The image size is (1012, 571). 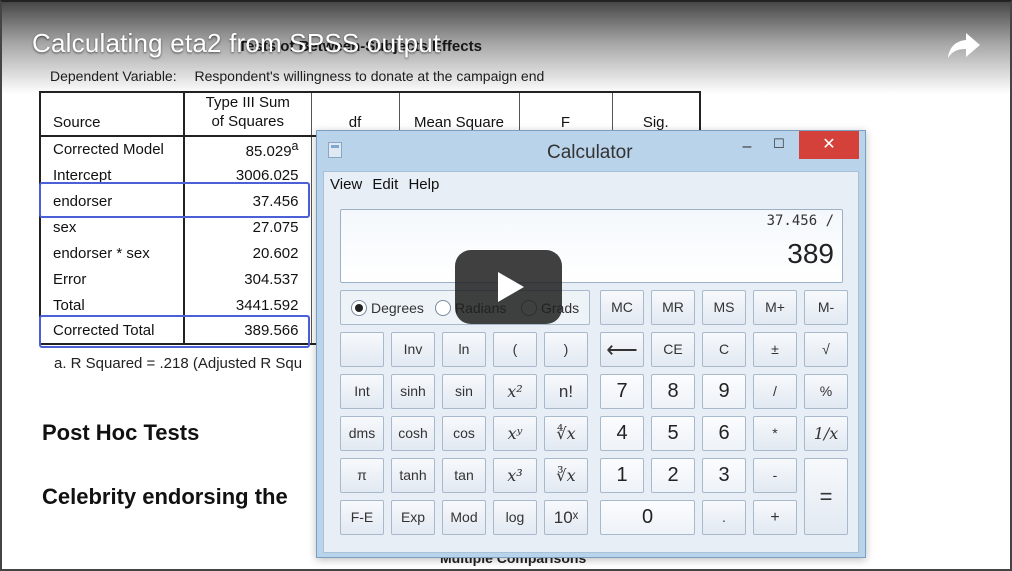 I want to click on col-source: Source, so click(x=112, y=114).